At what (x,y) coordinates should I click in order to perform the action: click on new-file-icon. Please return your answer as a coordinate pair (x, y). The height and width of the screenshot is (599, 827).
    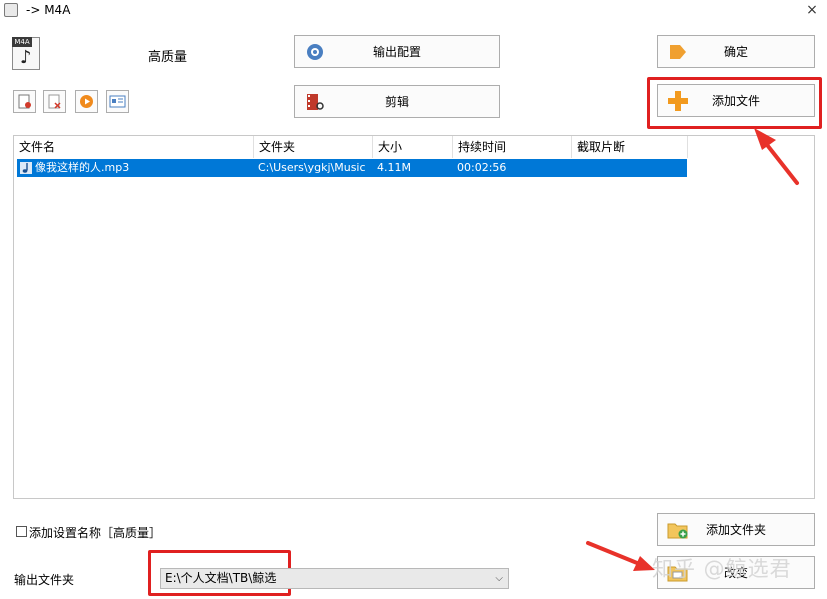
    Looking at the image, I should click on (24, 101).